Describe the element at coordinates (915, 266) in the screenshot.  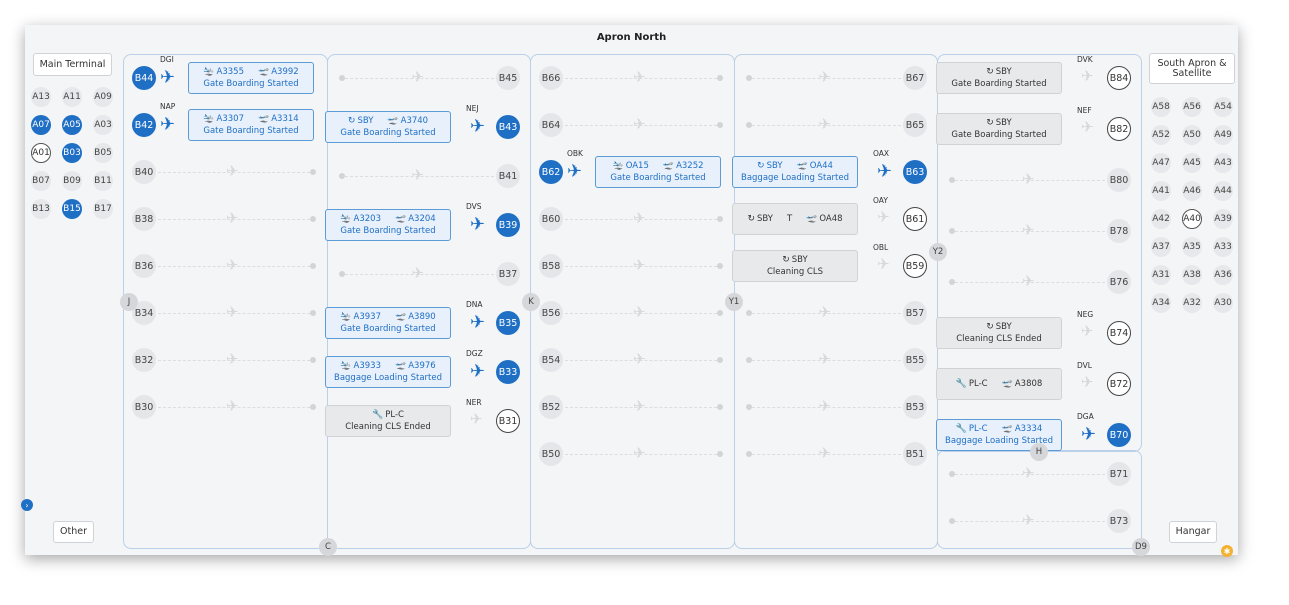
I see `stand-b59: B59` at that location.